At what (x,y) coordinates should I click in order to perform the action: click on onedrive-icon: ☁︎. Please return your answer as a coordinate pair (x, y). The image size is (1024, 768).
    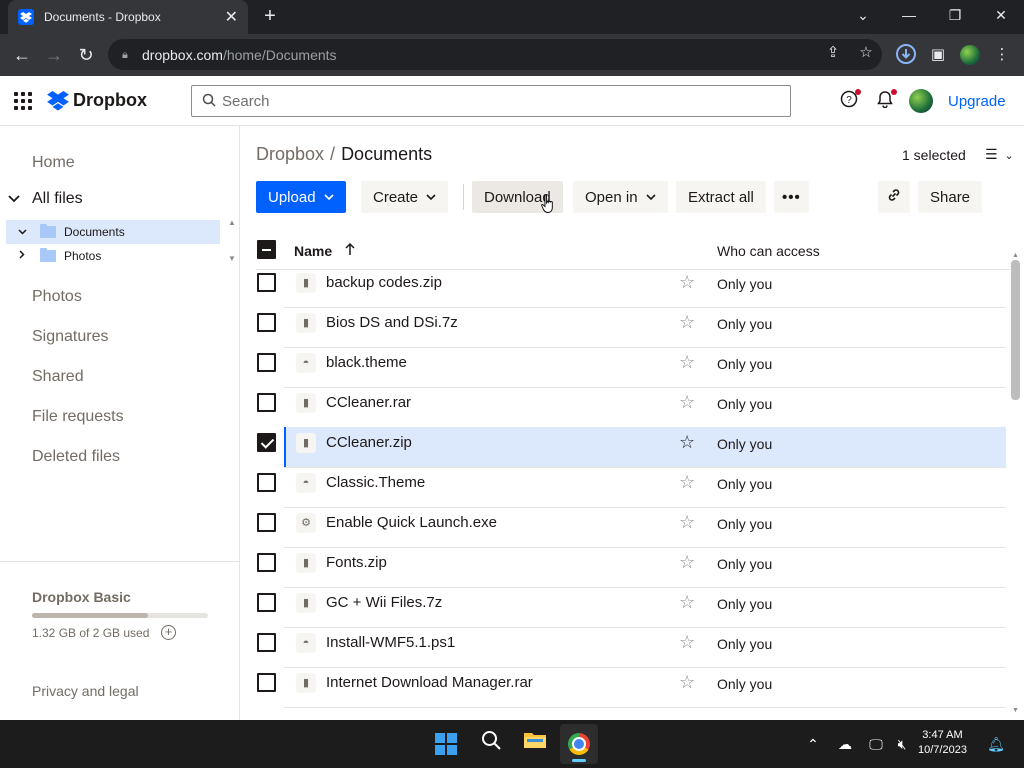
    Looking at the image, I should click on (845, 744).